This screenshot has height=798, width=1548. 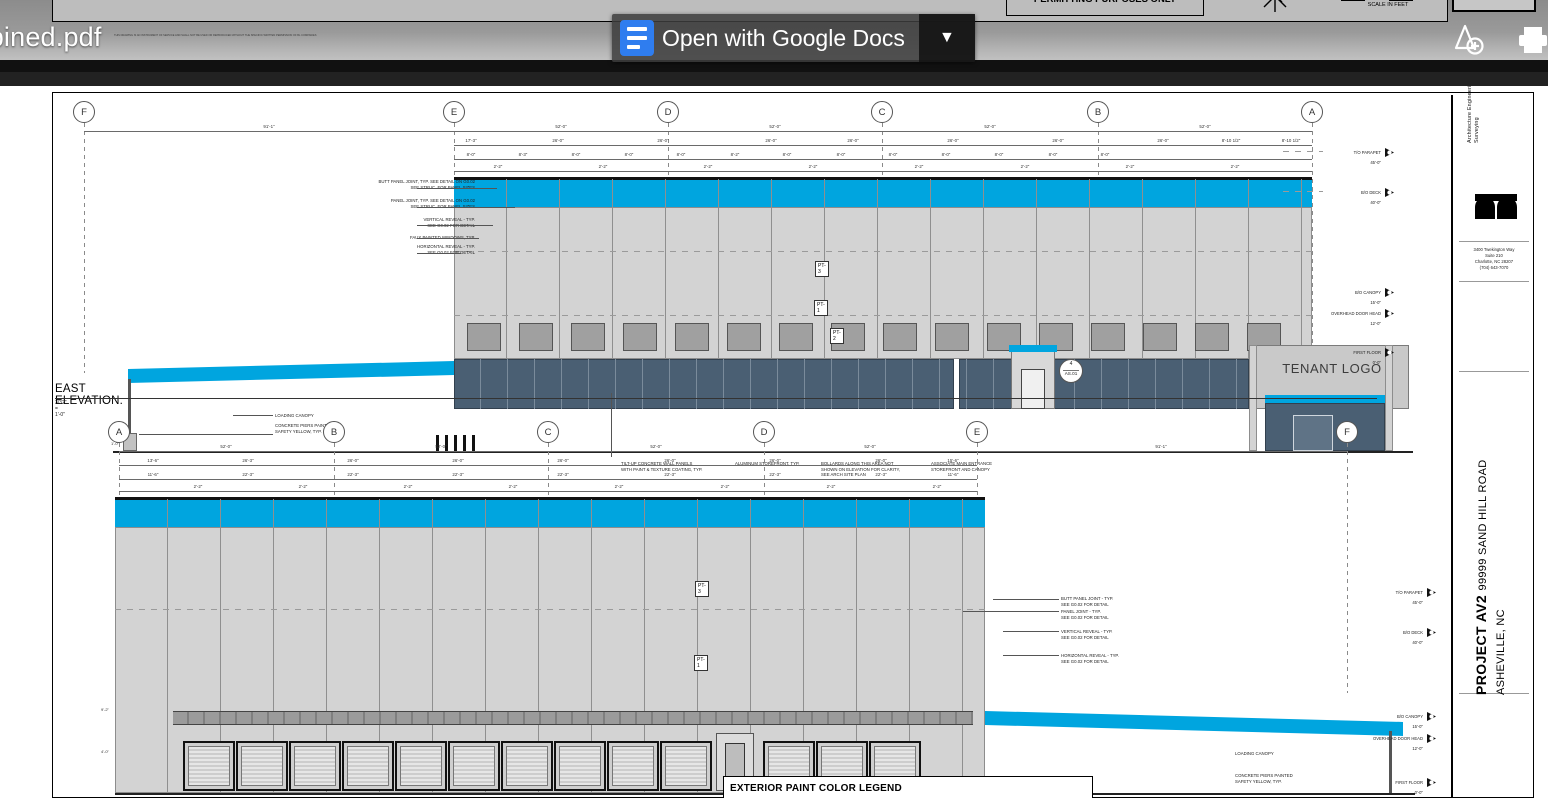 I want to click on dim-west-panel-2: 22'-3", so click(x=353, y=474).